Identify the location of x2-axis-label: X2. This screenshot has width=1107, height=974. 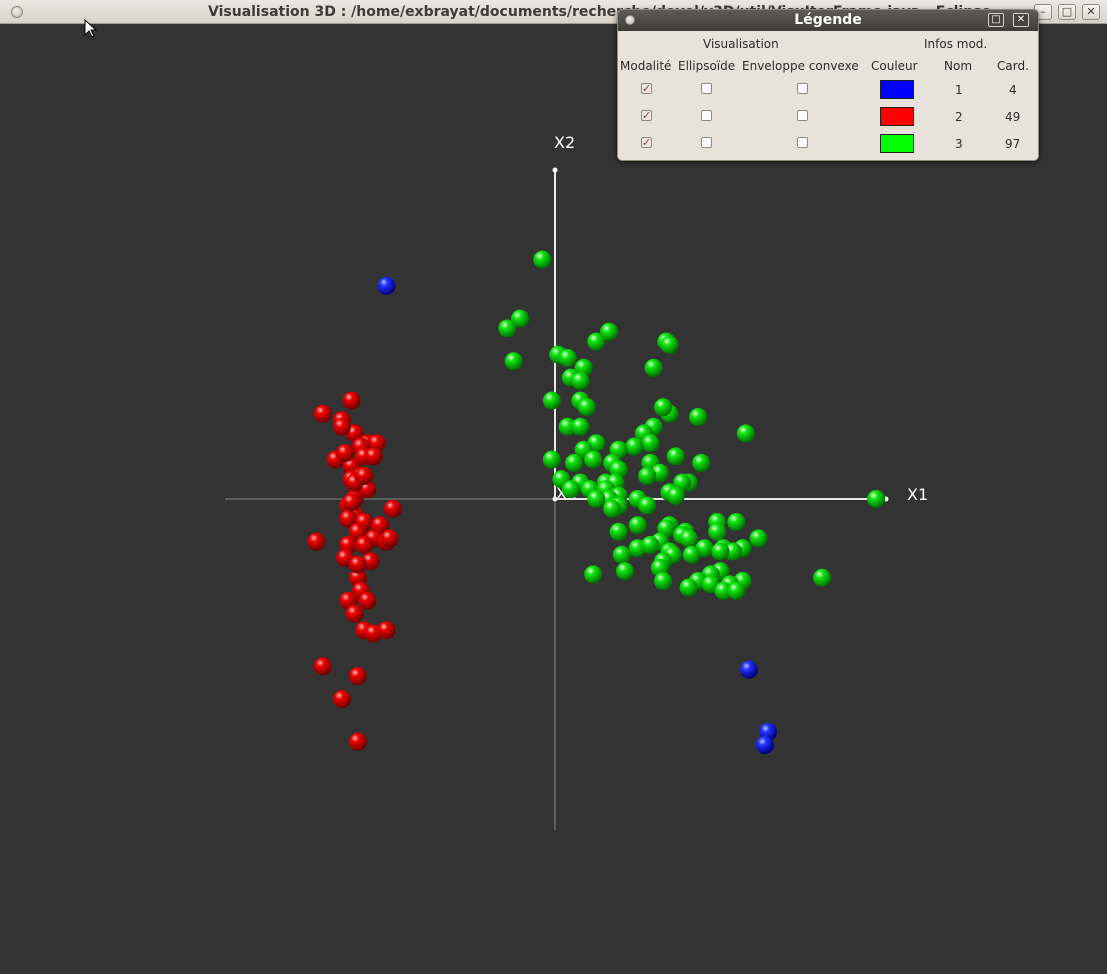
(564, 142).